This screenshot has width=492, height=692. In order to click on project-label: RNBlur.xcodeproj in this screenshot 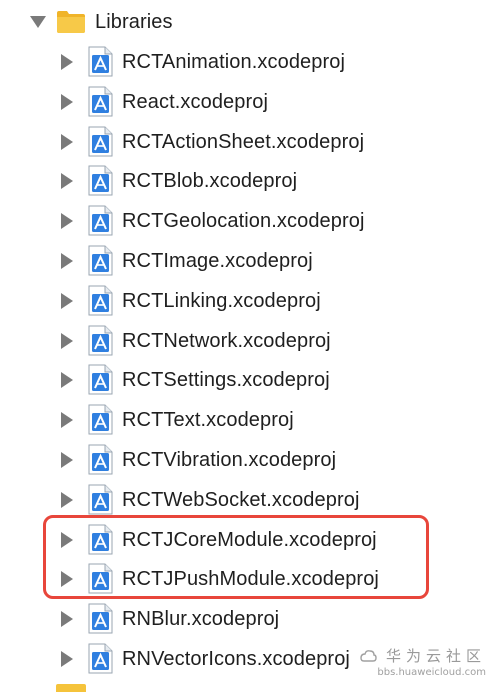, I will do `click(201, 619)`.